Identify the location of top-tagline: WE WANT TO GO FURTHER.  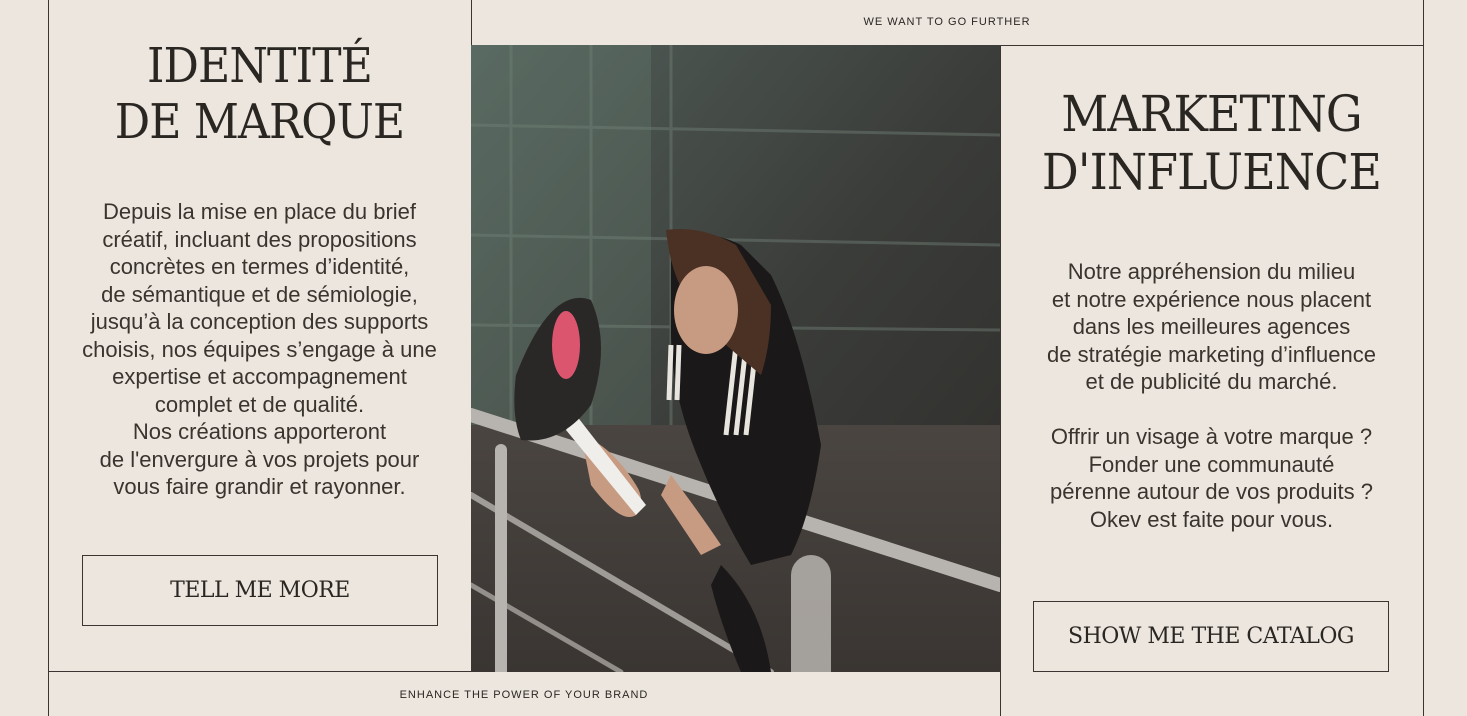
(947, 22).